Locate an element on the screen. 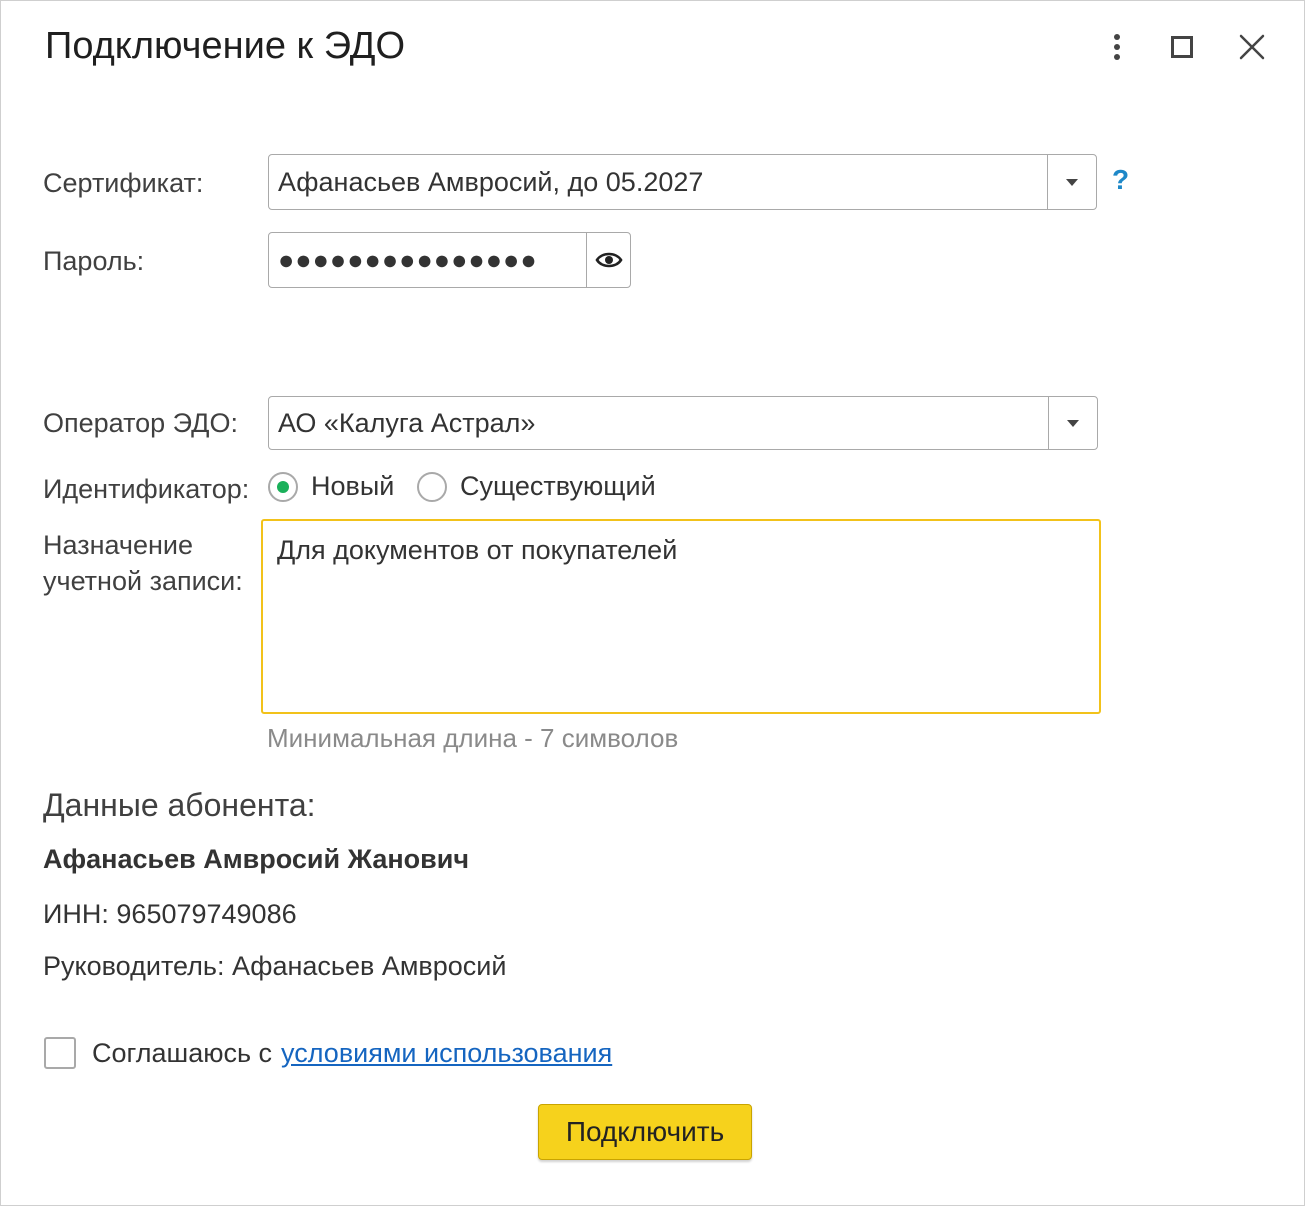 The image size is (1305, 1206). subscriber-heading: Данные абонента: is located at coordinates (179, 805).